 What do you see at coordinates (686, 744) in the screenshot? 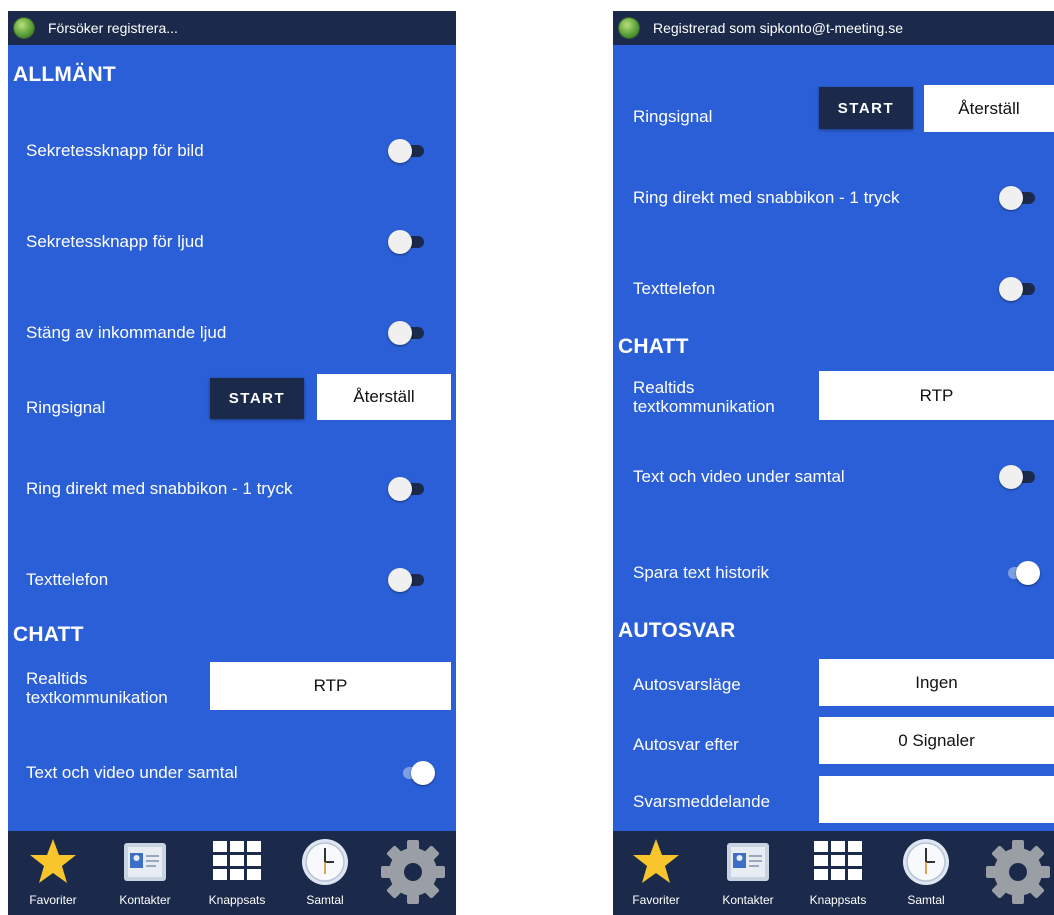
I see `label-autoanswer-after: Autosvar efter` at bounding box center [686, 744].